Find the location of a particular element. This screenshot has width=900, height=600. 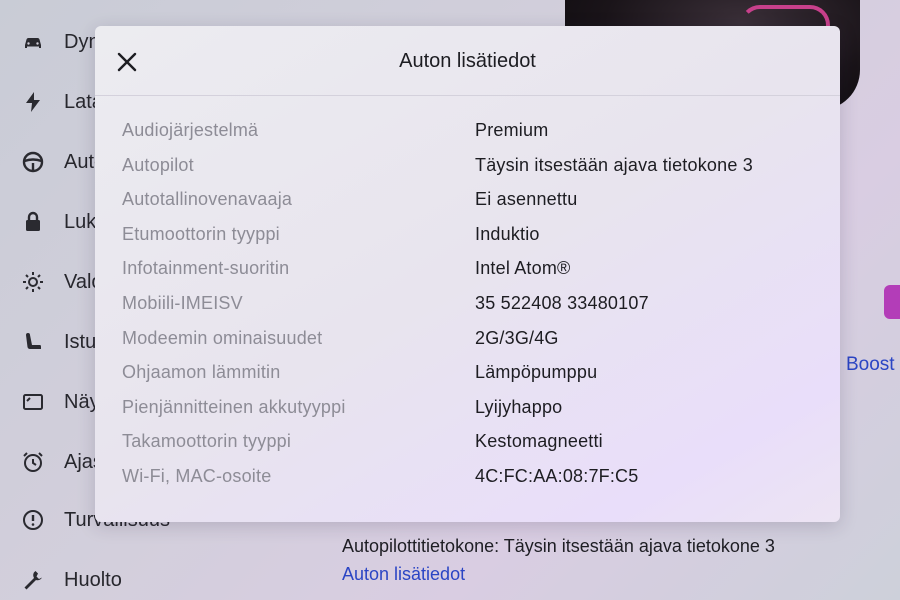

spec-label: Autotallinovenavaaja is located at coordinates (207, 199).